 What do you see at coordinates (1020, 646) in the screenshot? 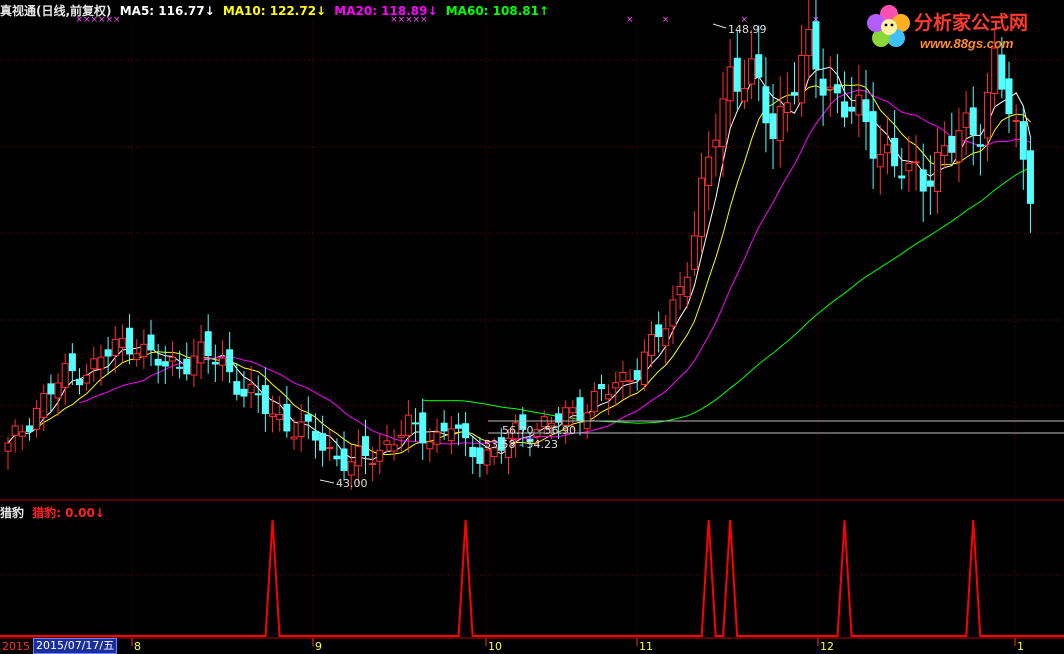
I see `month-label: 1` at bounding box center [1020, 646].